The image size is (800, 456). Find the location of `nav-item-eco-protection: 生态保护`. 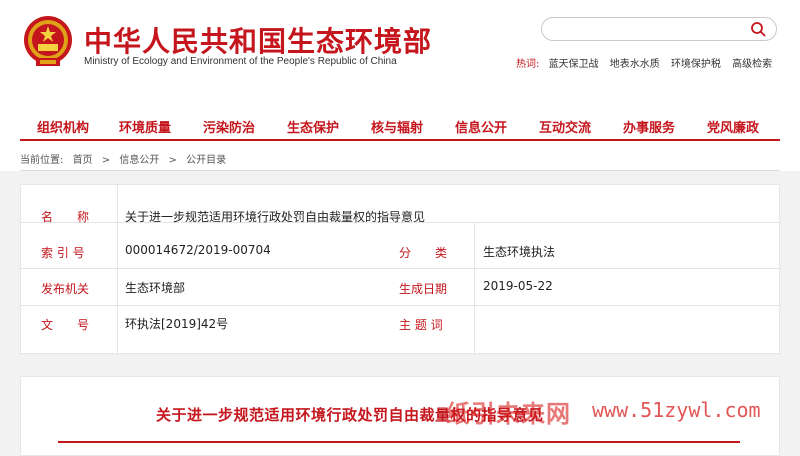

nav-item-eco-protection: 生态保护 is located at coordinates (313, 126).